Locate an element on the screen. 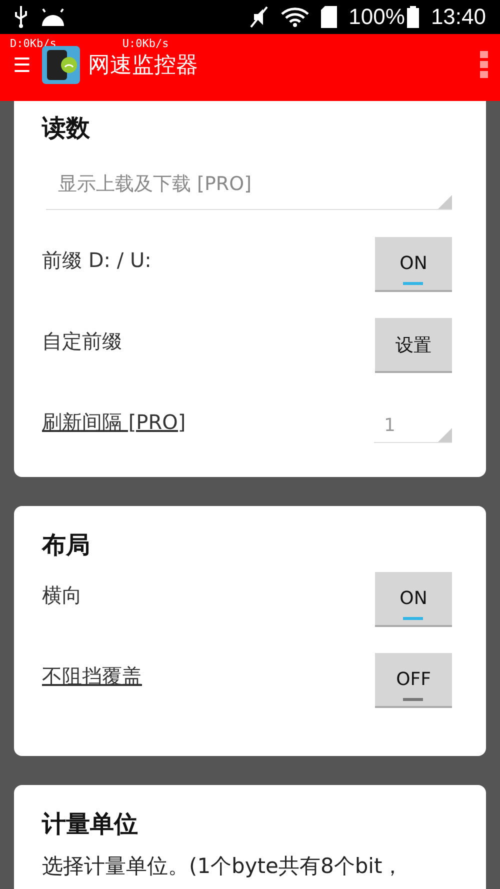  toggle-button: OFF is located at coordinates (413, 680).